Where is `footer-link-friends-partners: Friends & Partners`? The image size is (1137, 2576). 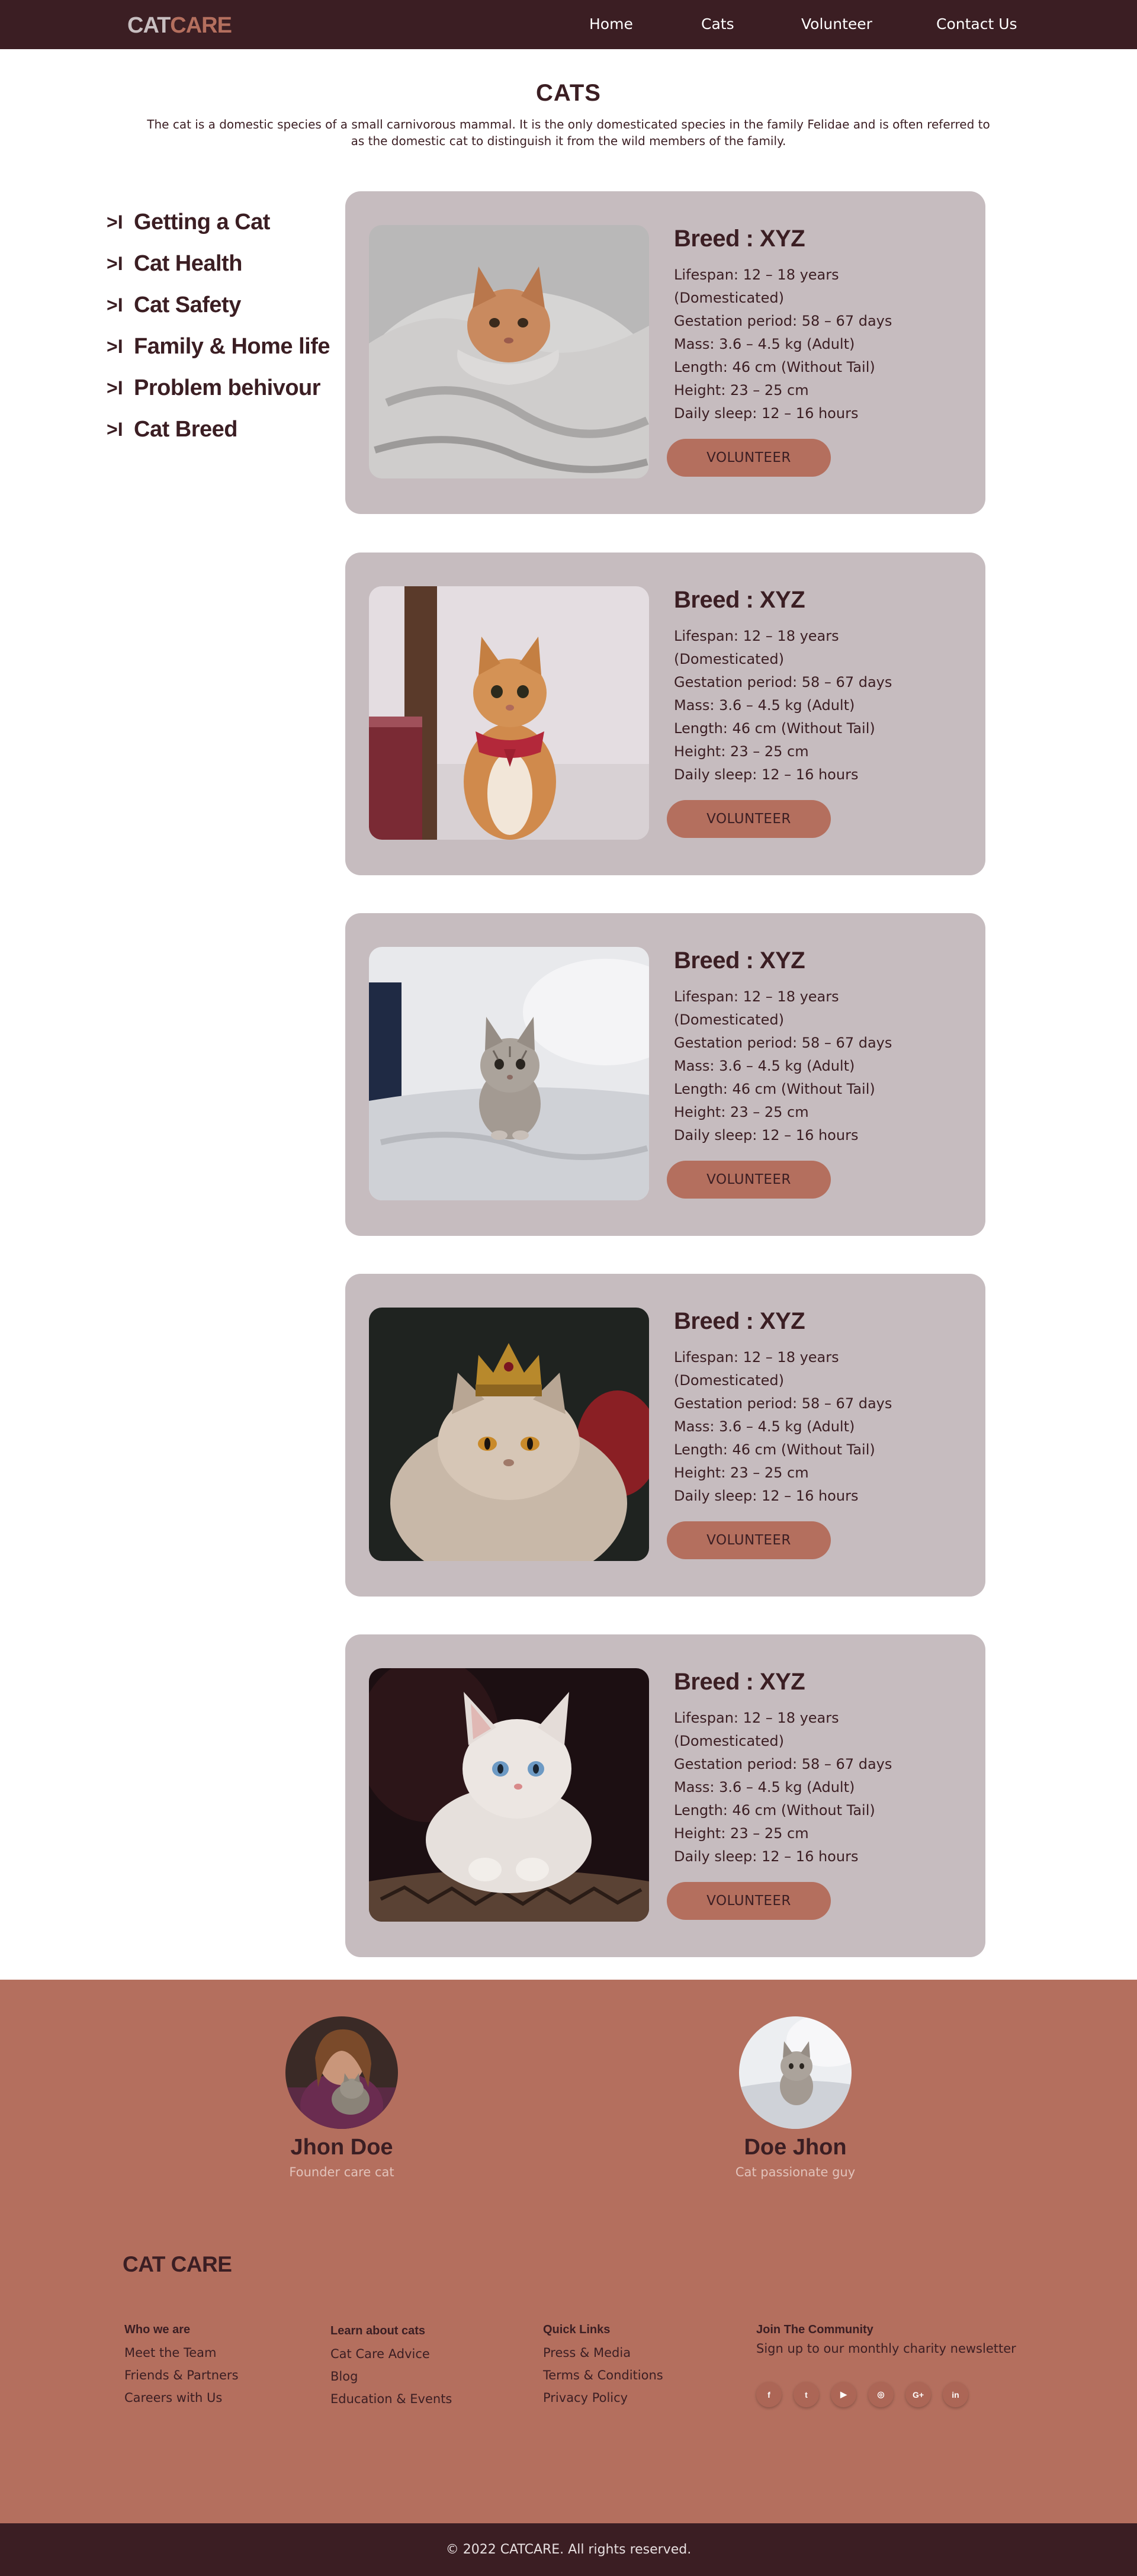 footer-link-friends-partners: Friends & Partners is located at coordinates (182, 2375).